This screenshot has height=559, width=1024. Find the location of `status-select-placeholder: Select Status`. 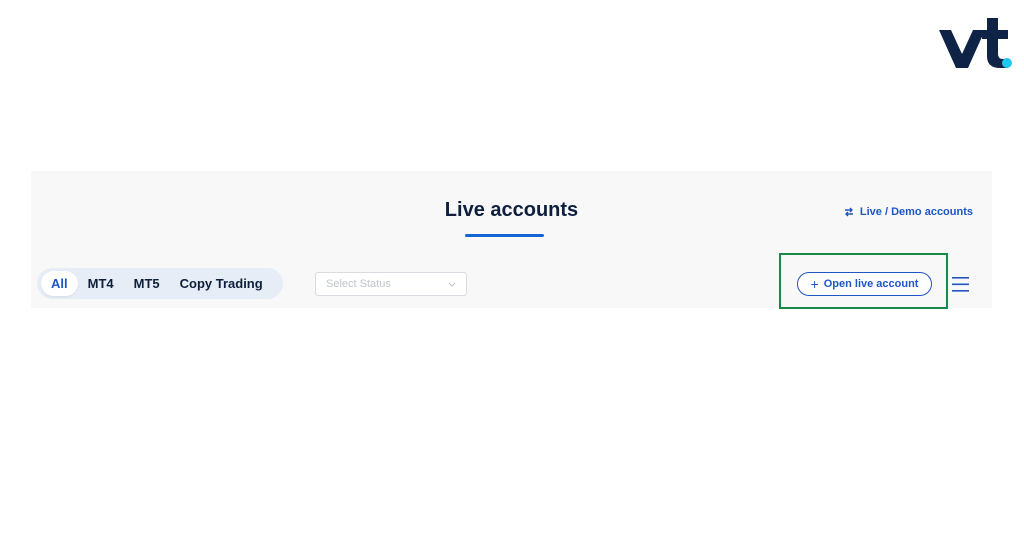

status-select-placeholder: Select Status is located at coordinates (358, 284).